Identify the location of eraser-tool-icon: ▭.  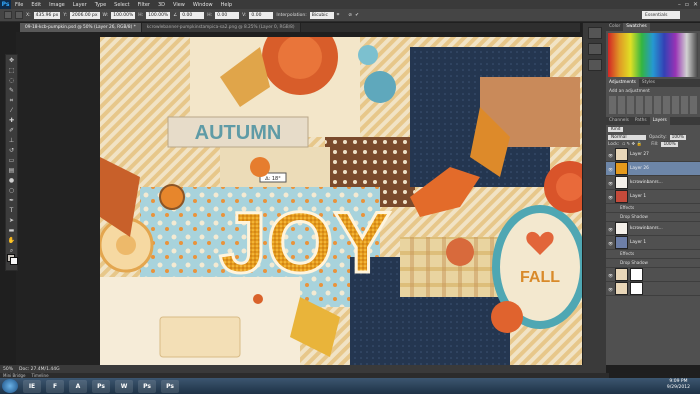
(11, 160).